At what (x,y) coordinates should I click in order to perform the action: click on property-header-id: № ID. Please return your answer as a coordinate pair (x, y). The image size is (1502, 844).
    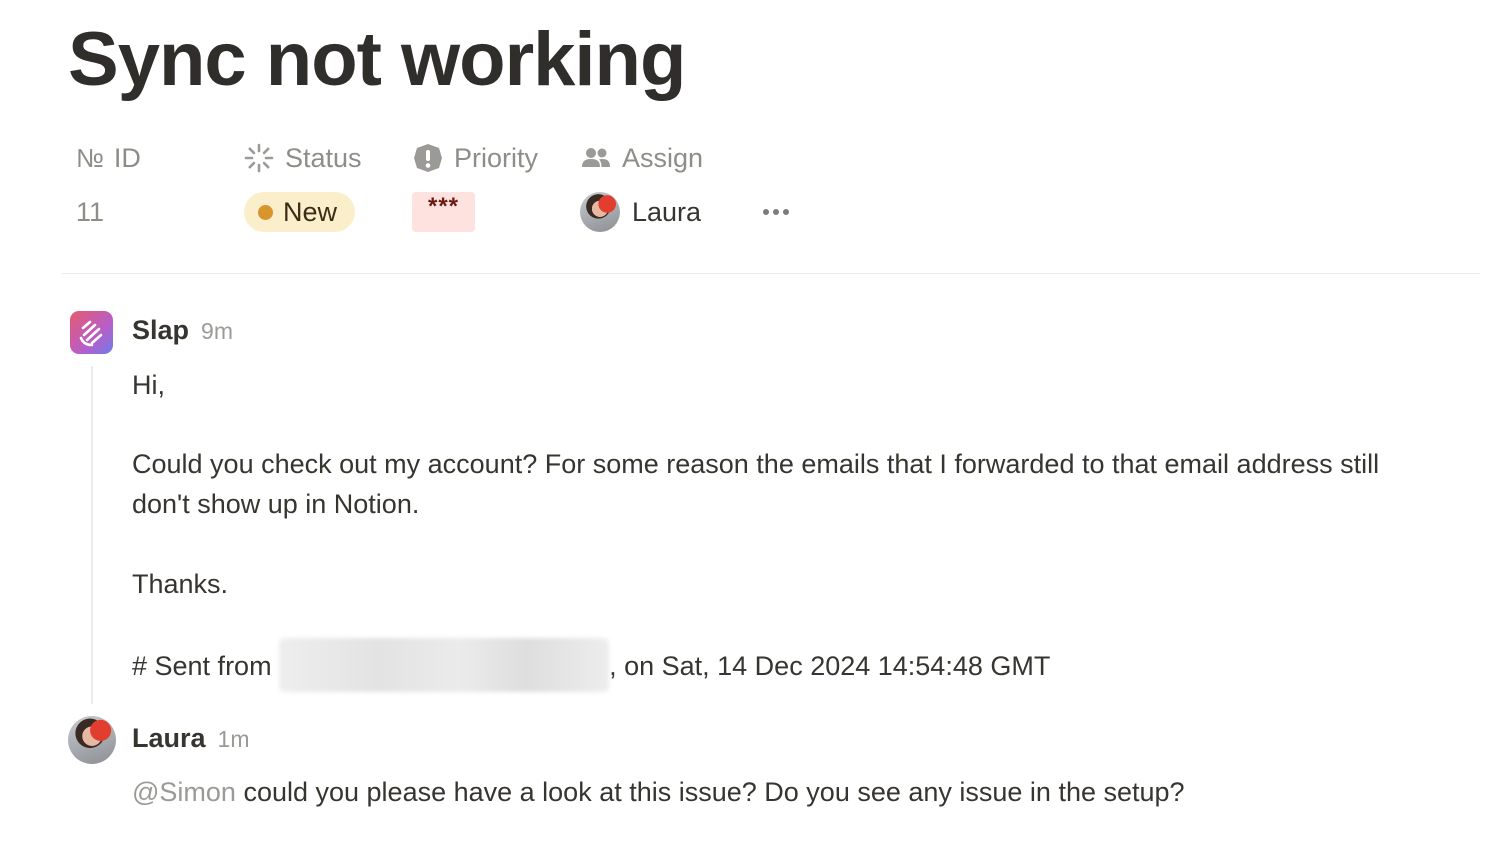
    Looking at the image, I should click on (108, 158).